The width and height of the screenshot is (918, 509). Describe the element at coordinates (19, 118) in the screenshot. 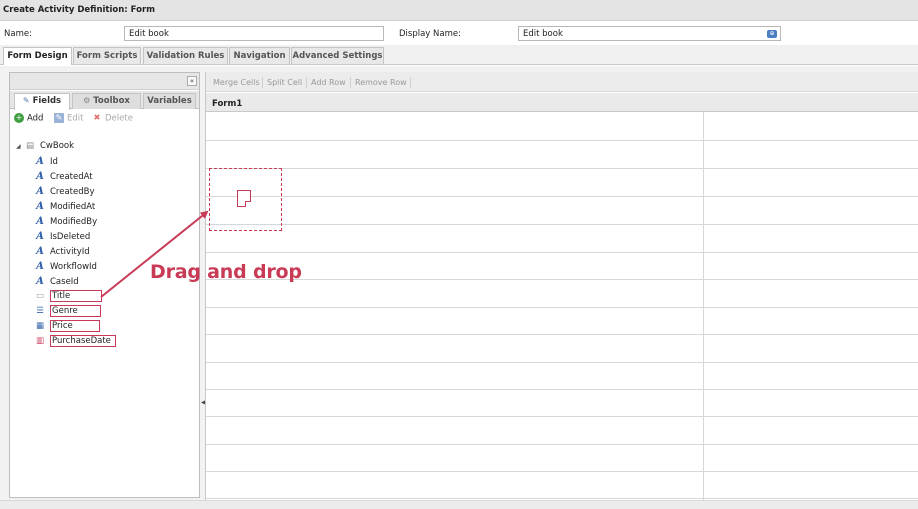

I see `add-icon: +` at that location.